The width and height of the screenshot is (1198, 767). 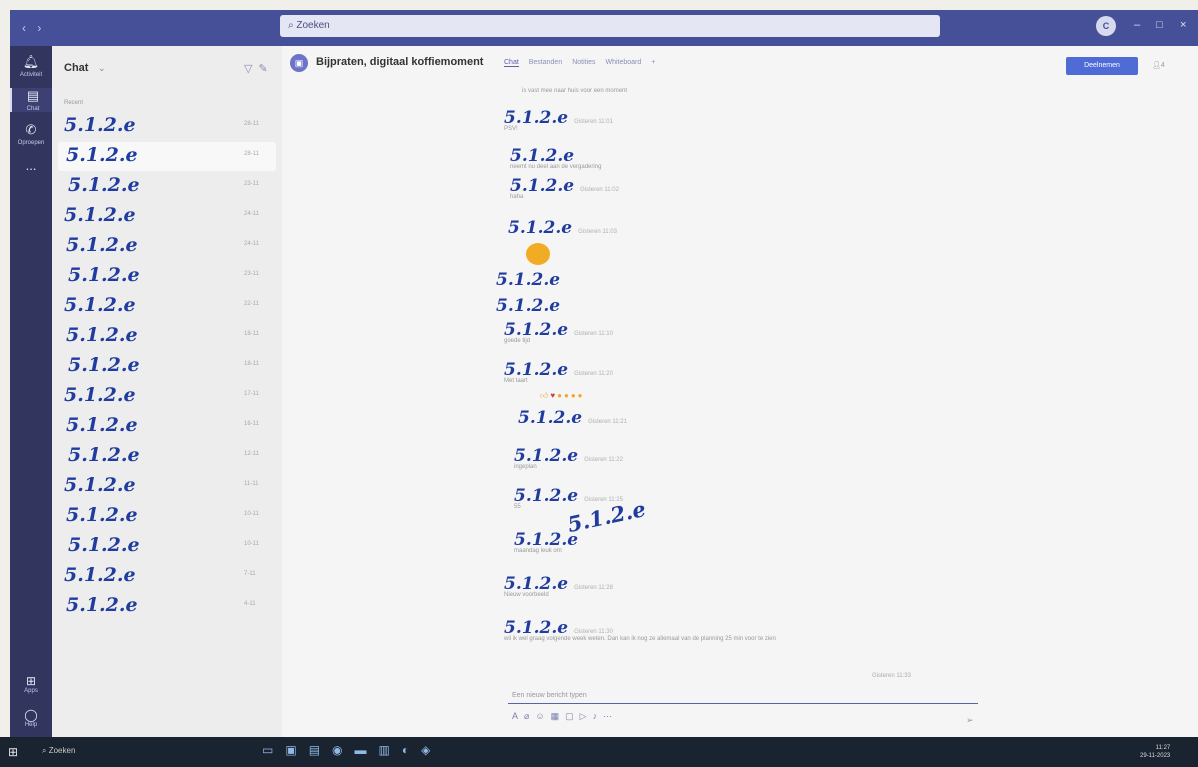 What do you see at coordinates (251, 154) in the screenshot?
I see `chat-date: 28-11` at bounding box center [251, 154].